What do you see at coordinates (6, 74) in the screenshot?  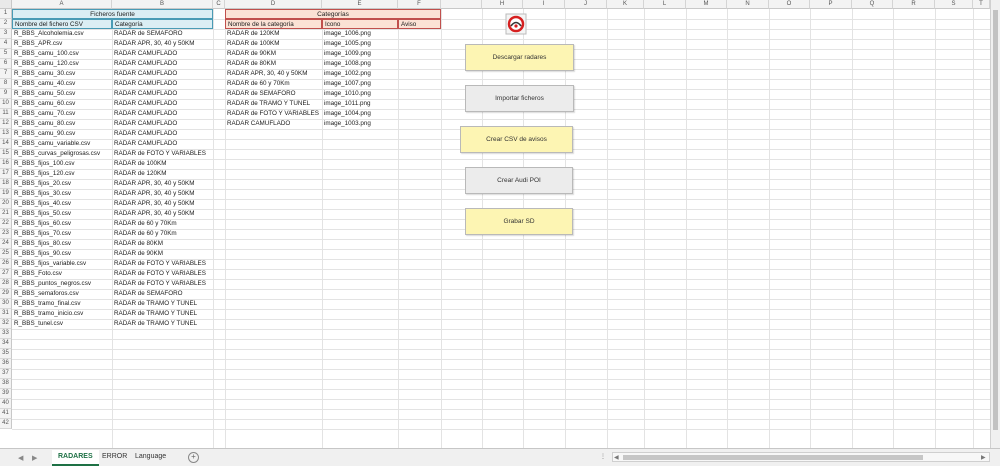 I see `row-header: 7` at bounding box center [6, 74].